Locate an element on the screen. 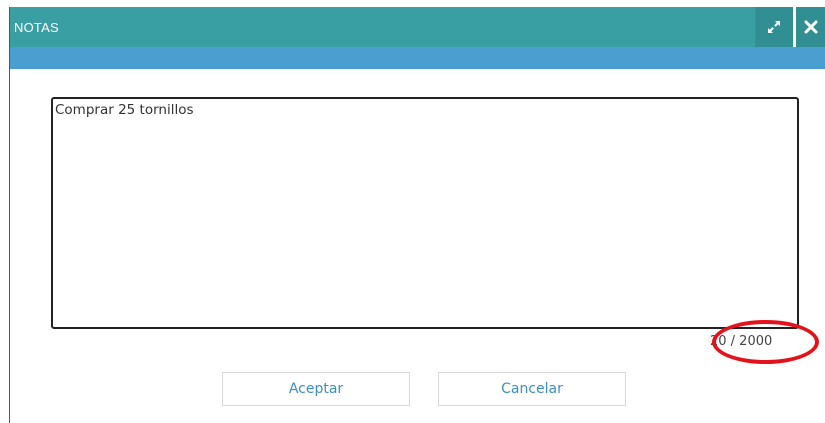 The width and height of the screenshot is (825, 423). cancel-button: Cancelar is located at coordinates (532, 389).